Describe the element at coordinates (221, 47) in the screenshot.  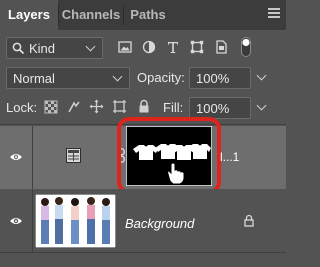
I see `smart-object-filter-icon` at that location.